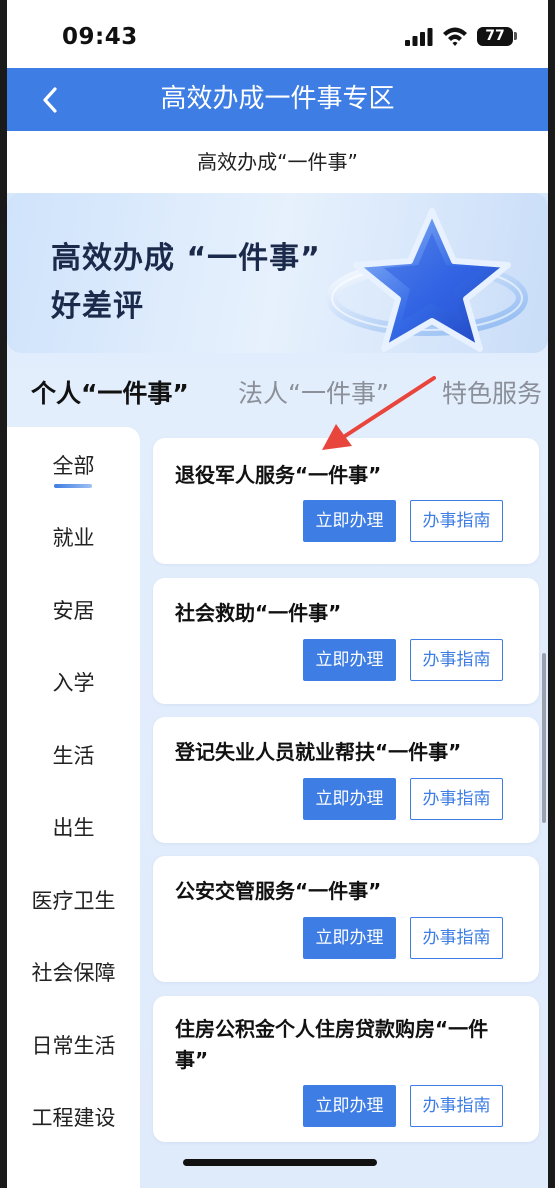 This screenshot has height=1188, width=555. I want to click on battery-tip, so click(515, 36).